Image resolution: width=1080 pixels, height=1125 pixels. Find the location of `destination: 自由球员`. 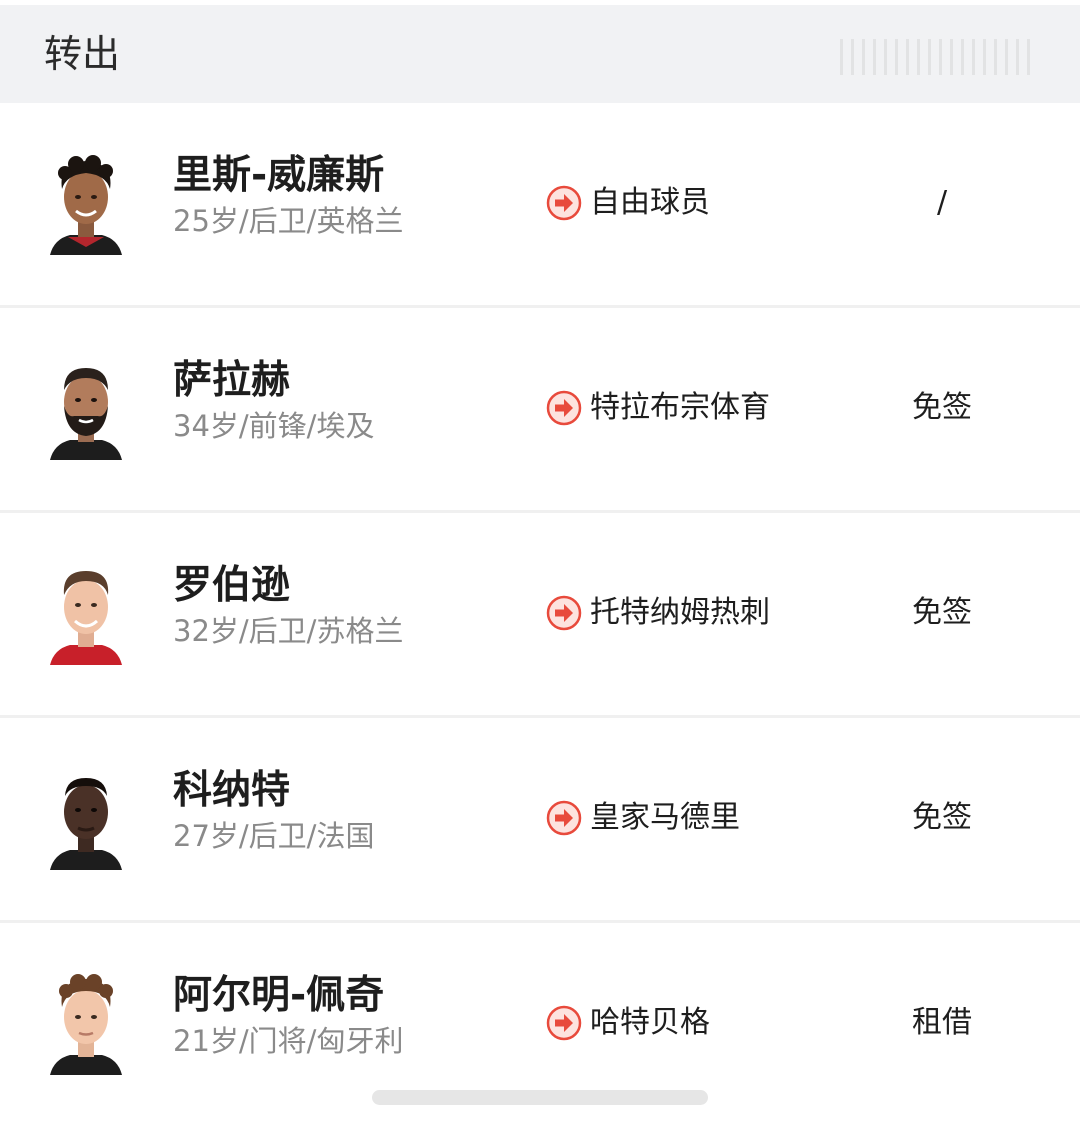

destination: 自由球员 is located at coordinates (628, 203).